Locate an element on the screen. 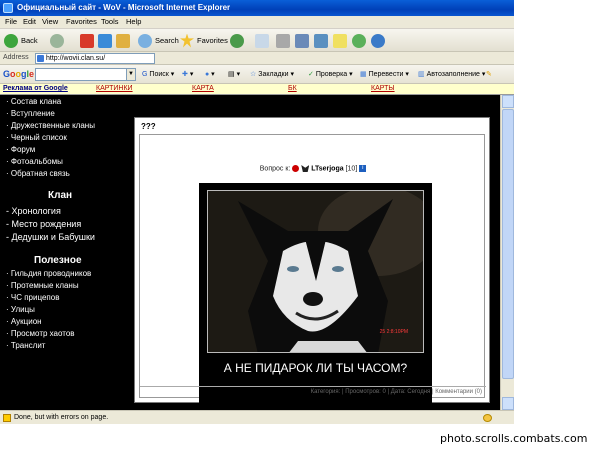 The height and width of the screenshot is (450, 600). bookmarks-label: Закладки is located at coordinates (273, 74).